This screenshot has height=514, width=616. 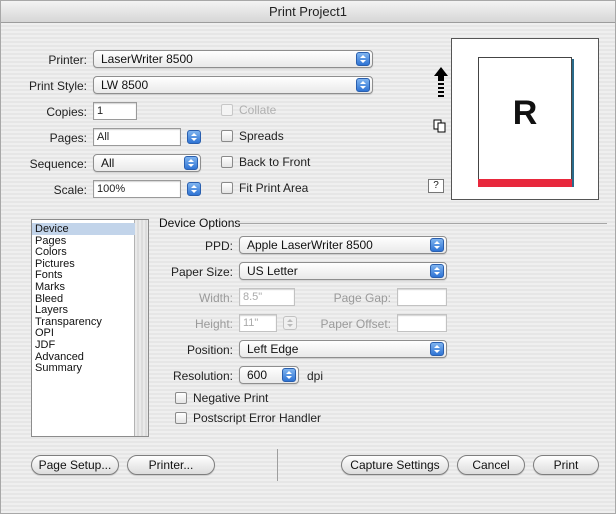 What do you see at coordinates (343, 349) in the screenshot?
I see `position-popup: Left Edge` at bounding box center [343, 349].